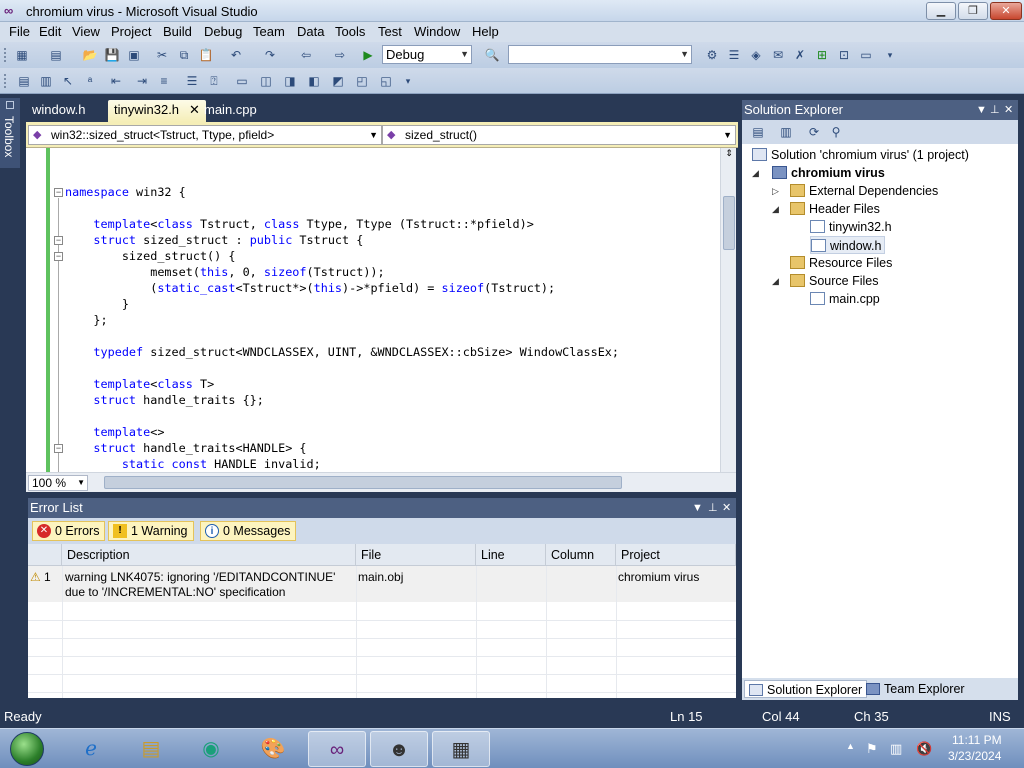 The image size is (1024, 768). What do you see at coordinates (338, 81) in the screenshot?
I see `next-bookmark-folder-icon: ◩` at bounding box center [338, 81].